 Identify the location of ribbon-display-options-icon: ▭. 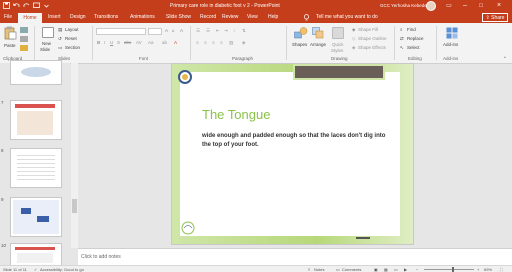
(449, 6).